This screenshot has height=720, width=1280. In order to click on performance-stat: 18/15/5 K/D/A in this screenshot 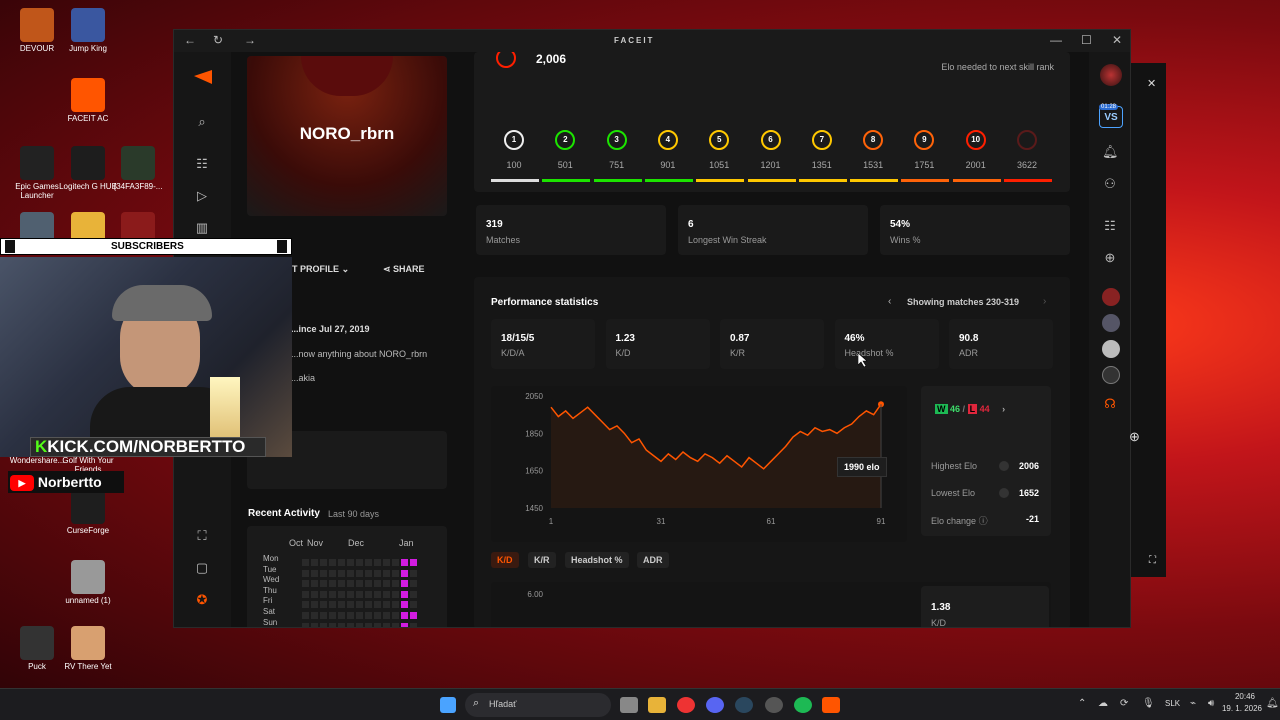, I will do `click(543, 344)`.